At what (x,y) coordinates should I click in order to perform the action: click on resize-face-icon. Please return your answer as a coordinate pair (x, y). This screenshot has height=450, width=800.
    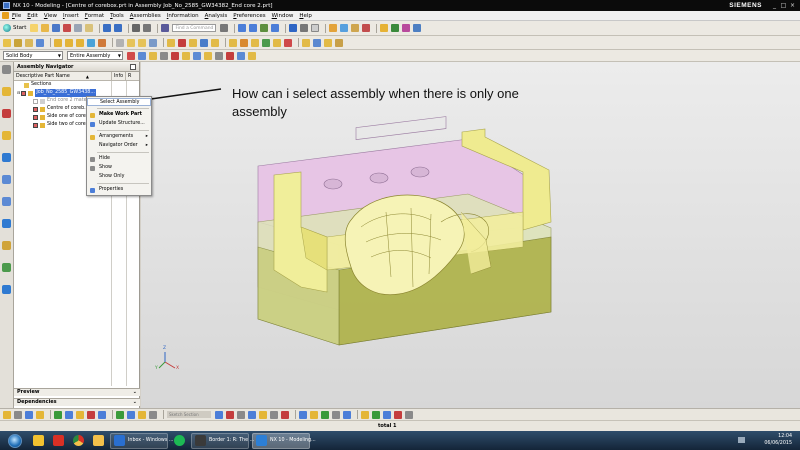
    Looking at the image, I should click on (317, 42).